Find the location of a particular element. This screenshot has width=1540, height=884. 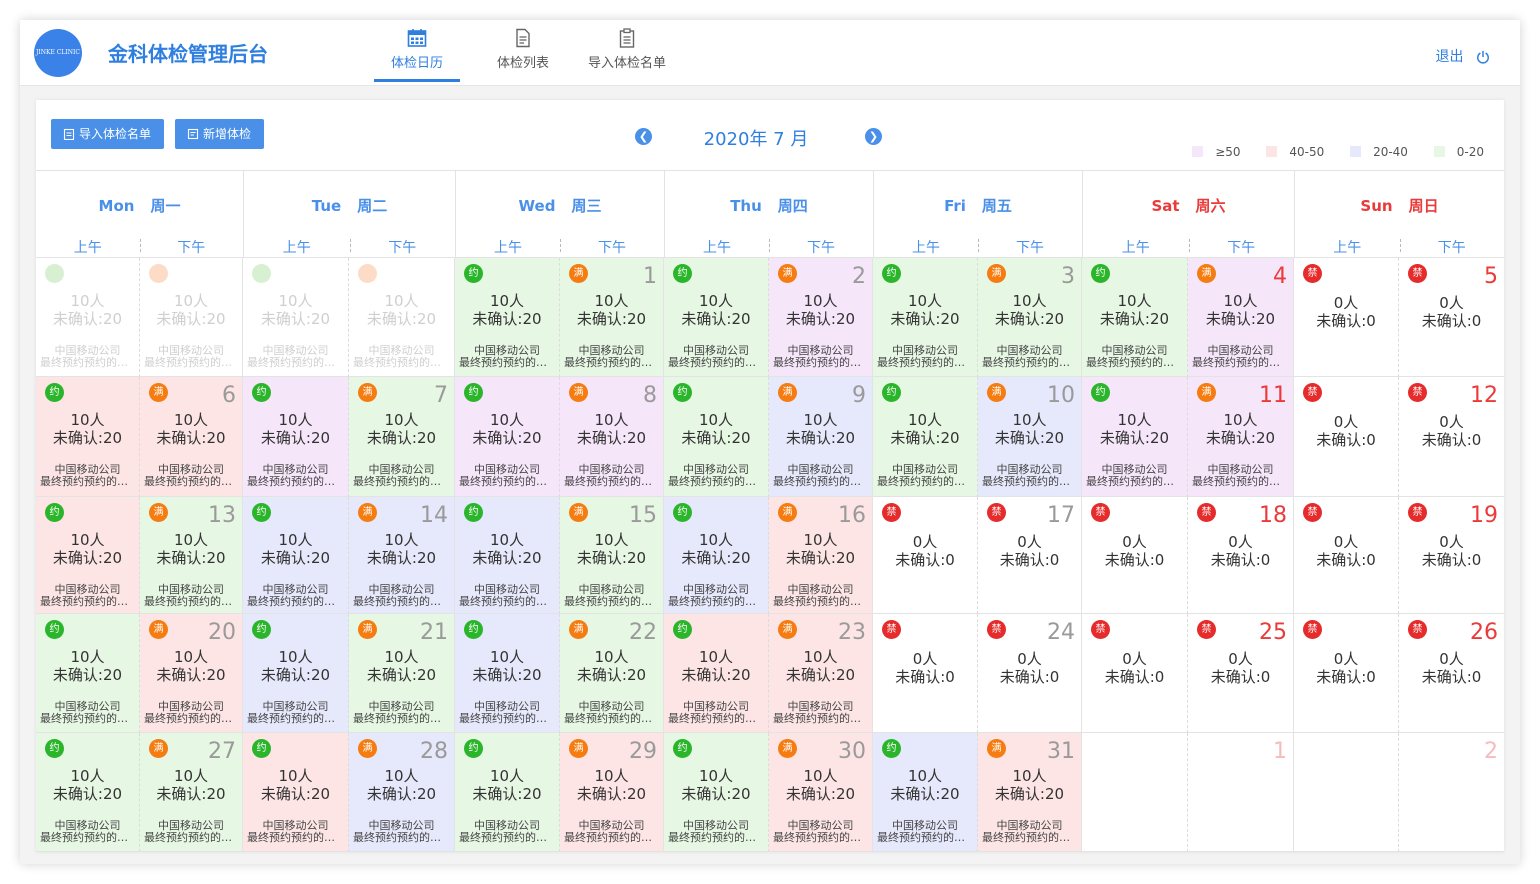

calendar-half-cell: 满 1 10人 未确认:20 中国移动公司 最终预约预约的日期 is located at coordinates (612, 317).